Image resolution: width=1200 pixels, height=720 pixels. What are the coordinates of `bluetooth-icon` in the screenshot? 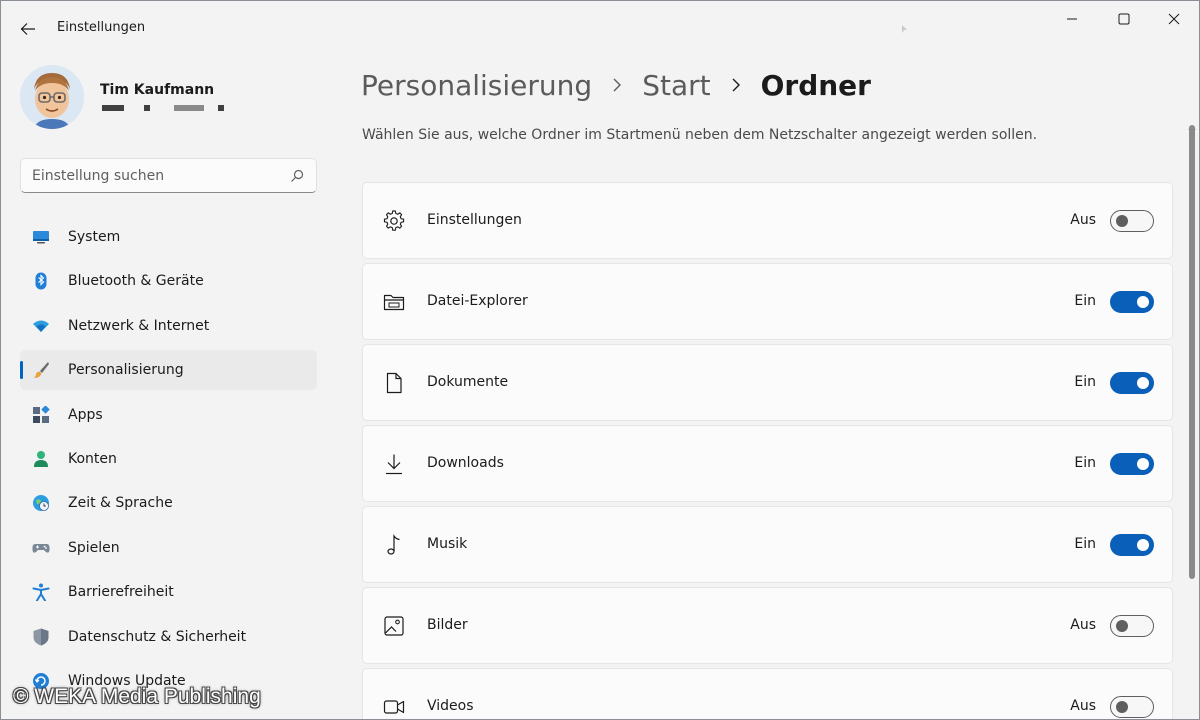 It's located at (41, 281).